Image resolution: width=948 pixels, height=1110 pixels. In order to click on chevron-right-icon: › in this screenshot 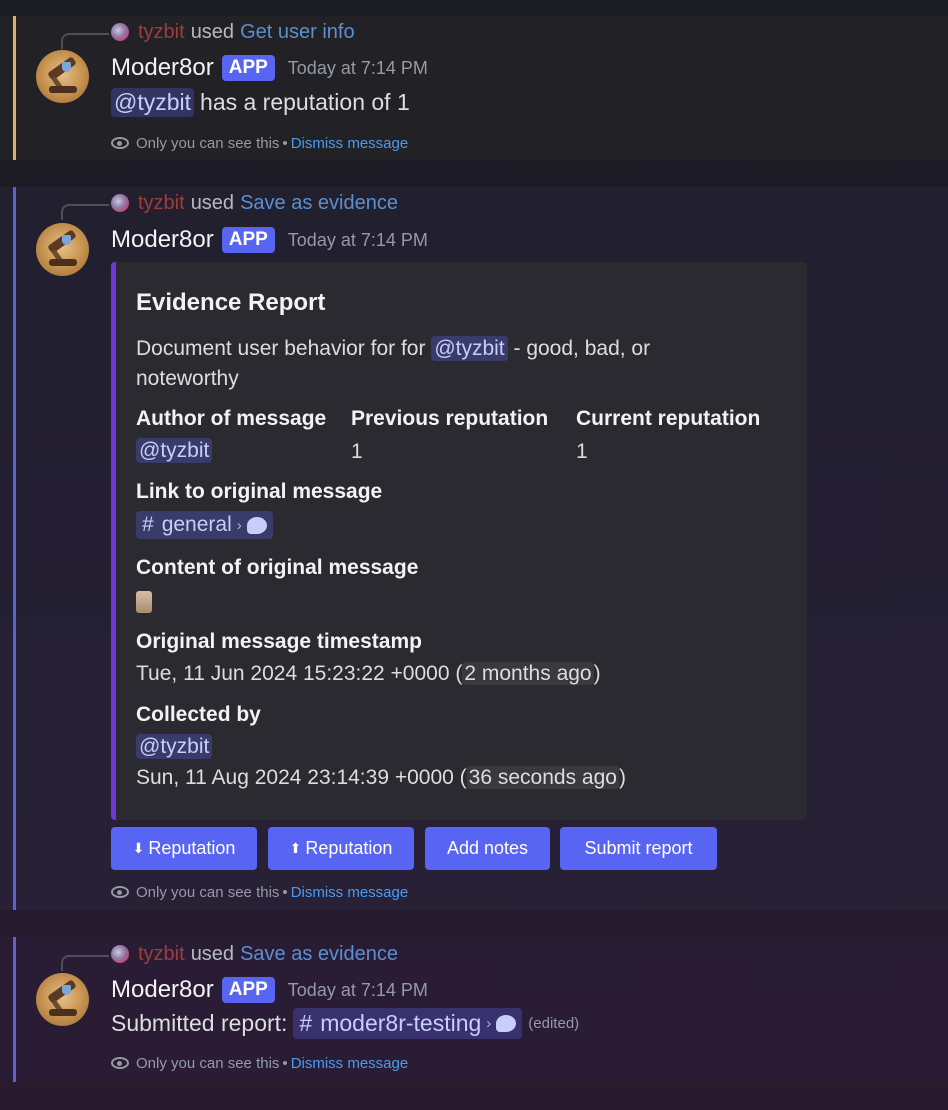, I will do `click(489, 1023)`.